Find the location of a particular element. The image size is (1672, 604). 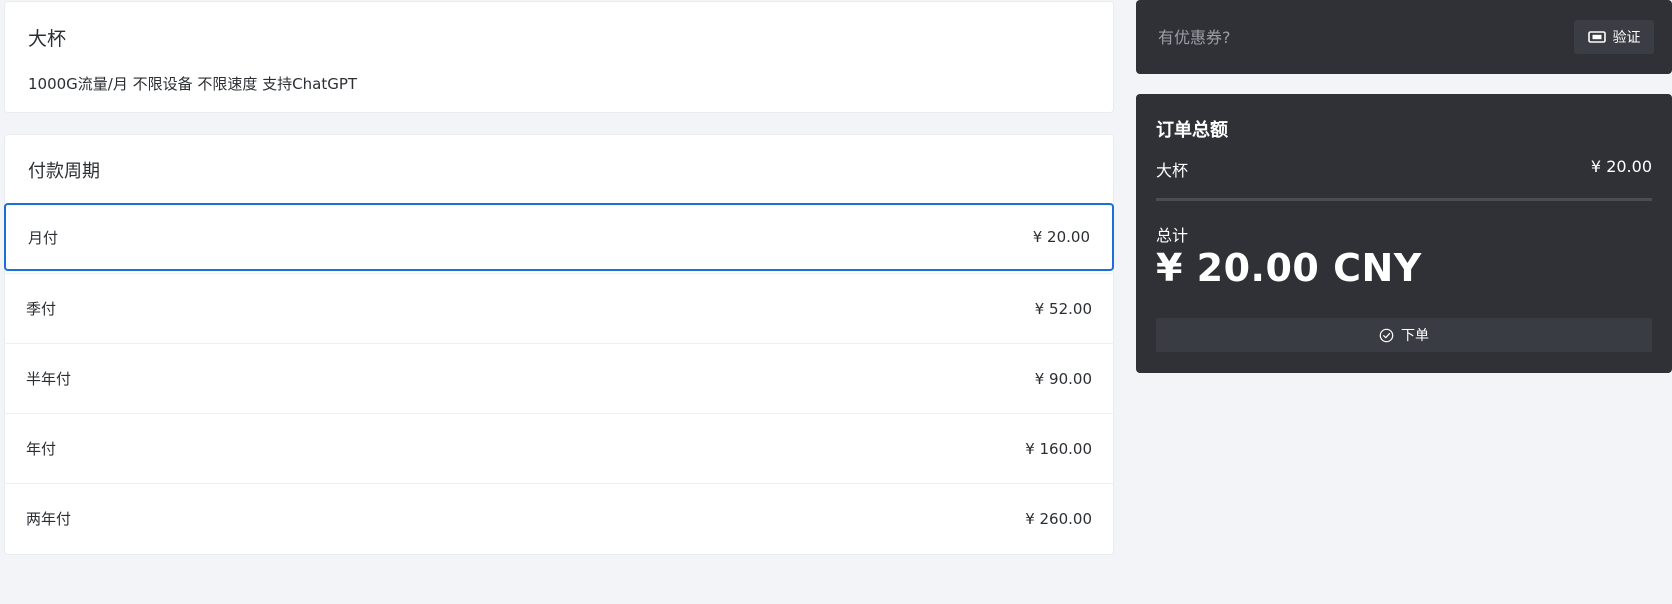

period-option-label: 月付 is located at coordinates (43, 237).